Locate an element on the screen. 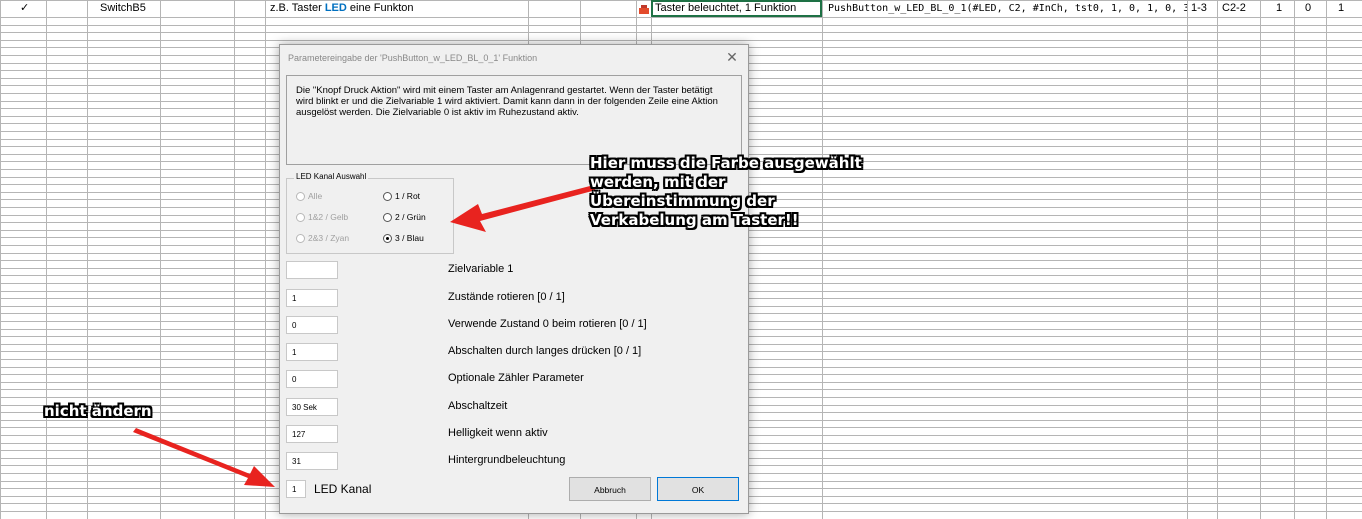 The image size is (1362, 519). selected-cell-border is located at coordinates (736, 8).